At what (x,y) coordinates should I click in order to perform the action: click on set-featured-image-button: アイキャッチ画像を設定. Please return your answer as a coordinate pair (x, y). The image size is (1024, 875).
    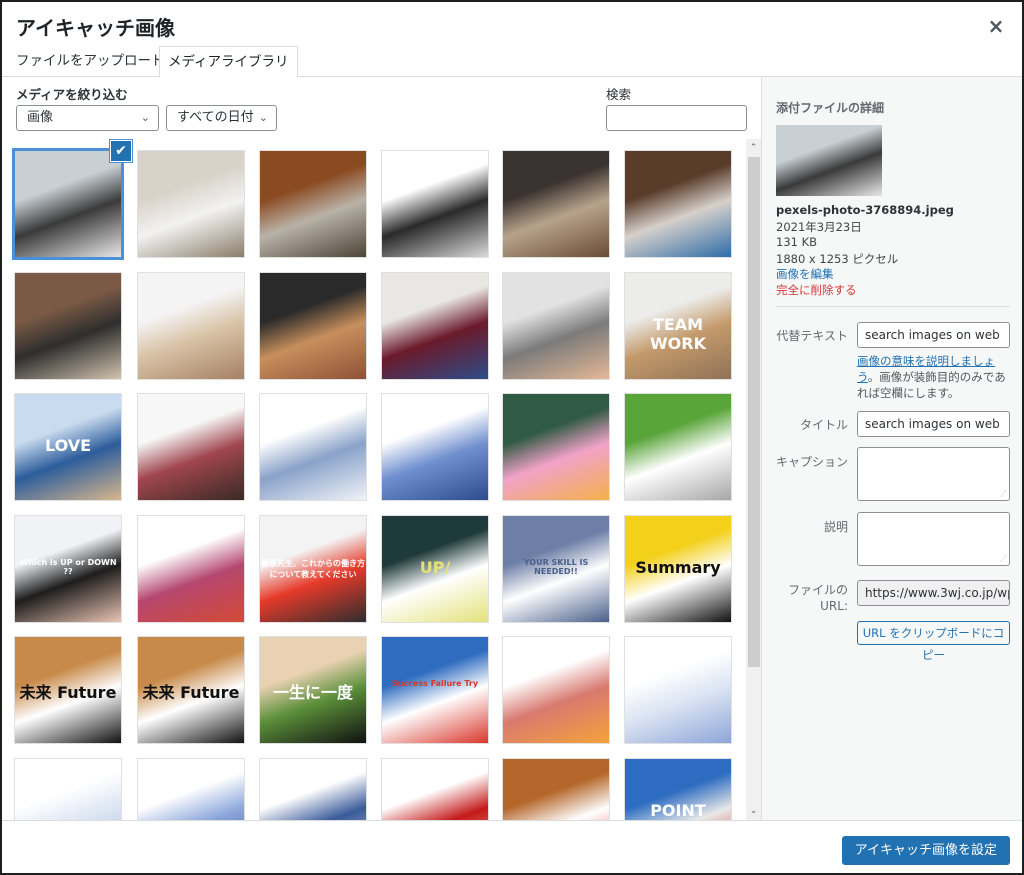
    Looking at the image, I should click on (925, 850).